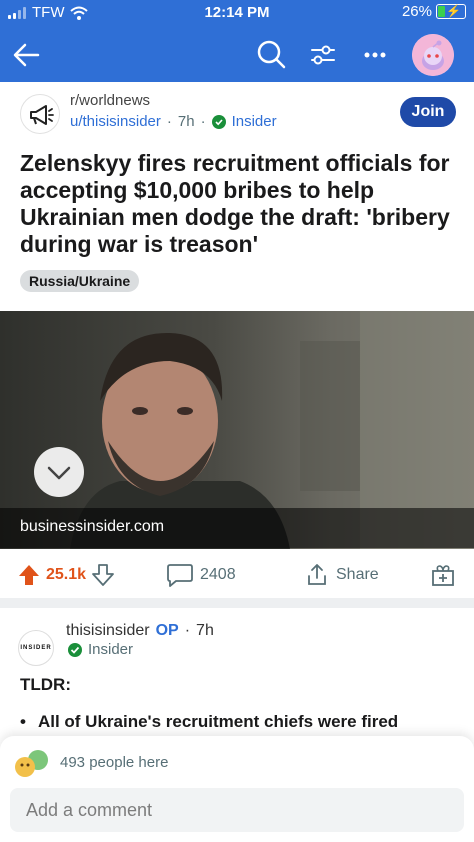 The width and height of the screenshot is (474, 842). What do you see at coordinates (237, 603) in the screenshot?
I see `section-divider` at bounding box center [237, 603].